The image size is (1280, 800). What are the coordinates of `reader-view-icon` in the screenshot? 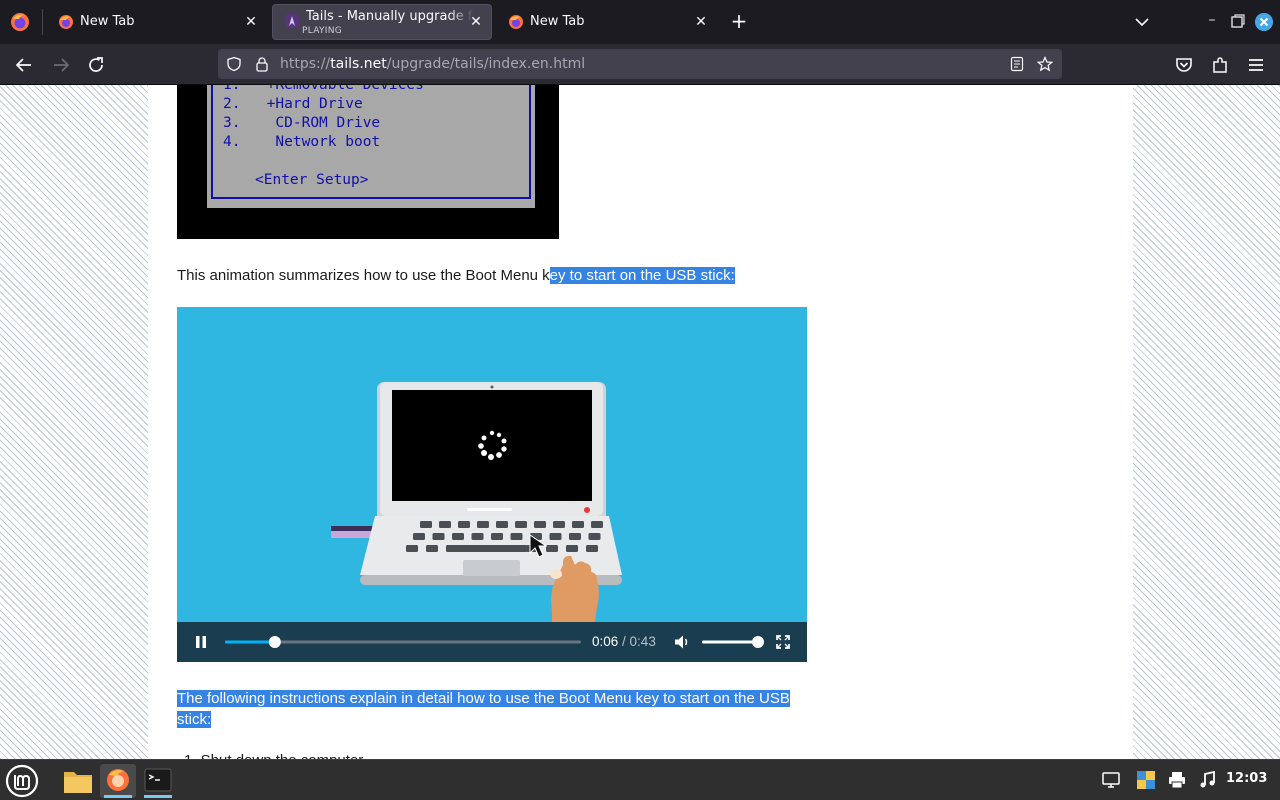 It's located at (1017, 64).